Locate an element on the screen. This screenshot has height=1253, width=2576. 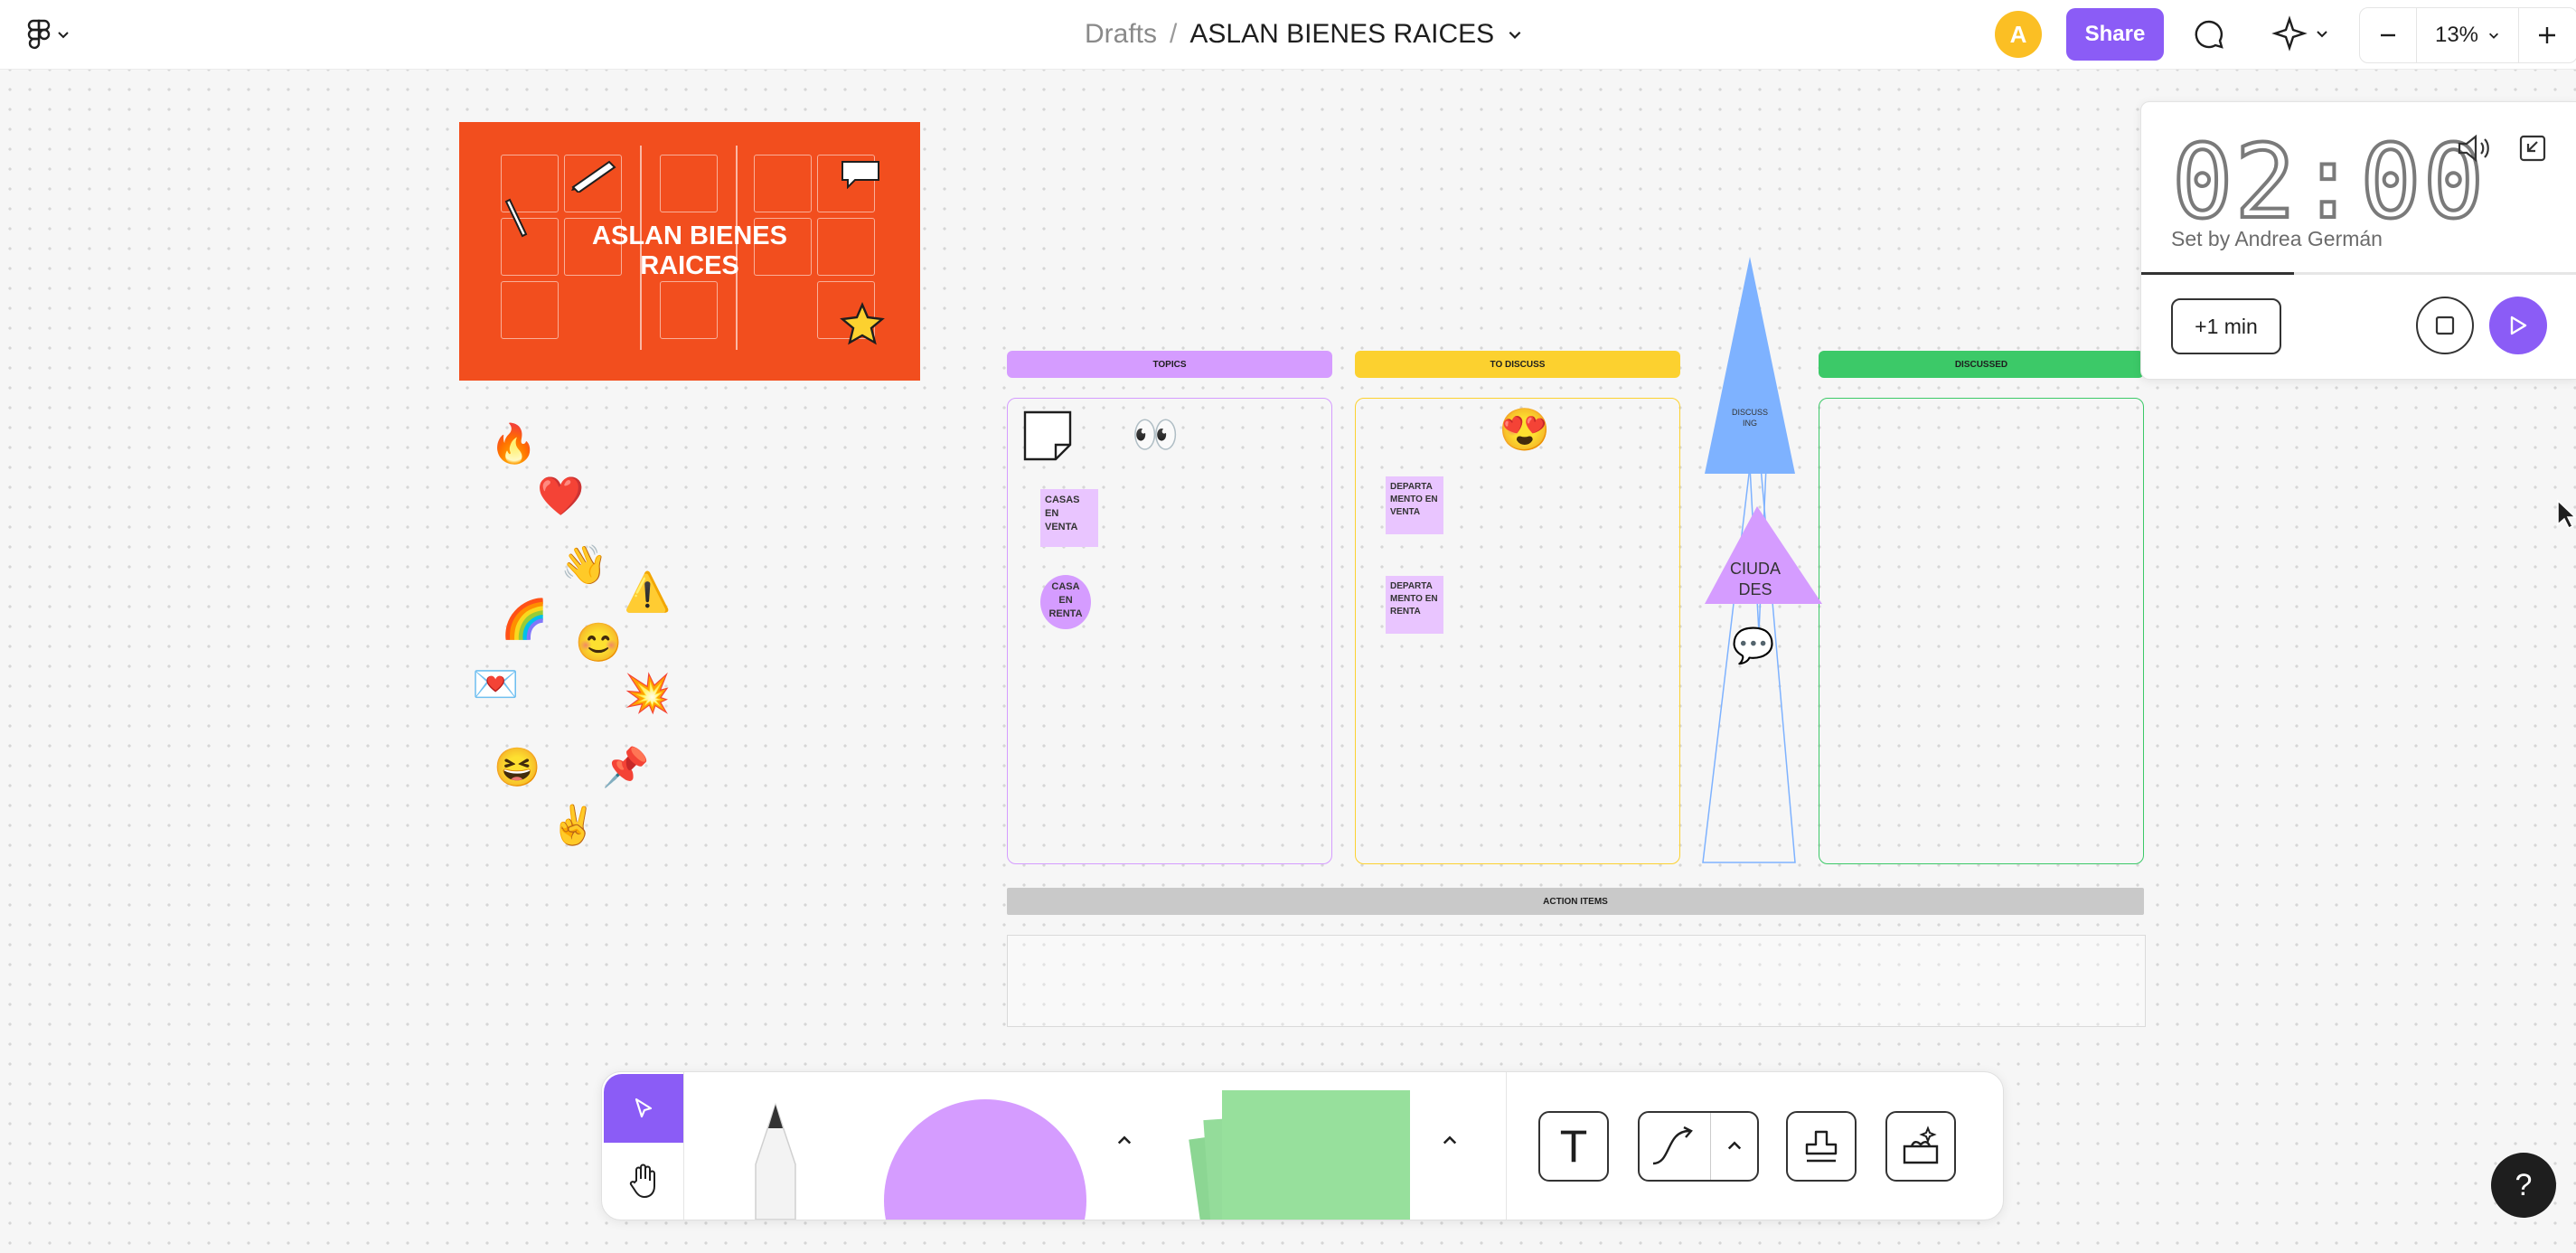
connector-icon is located at coordinates (1676, 1146).